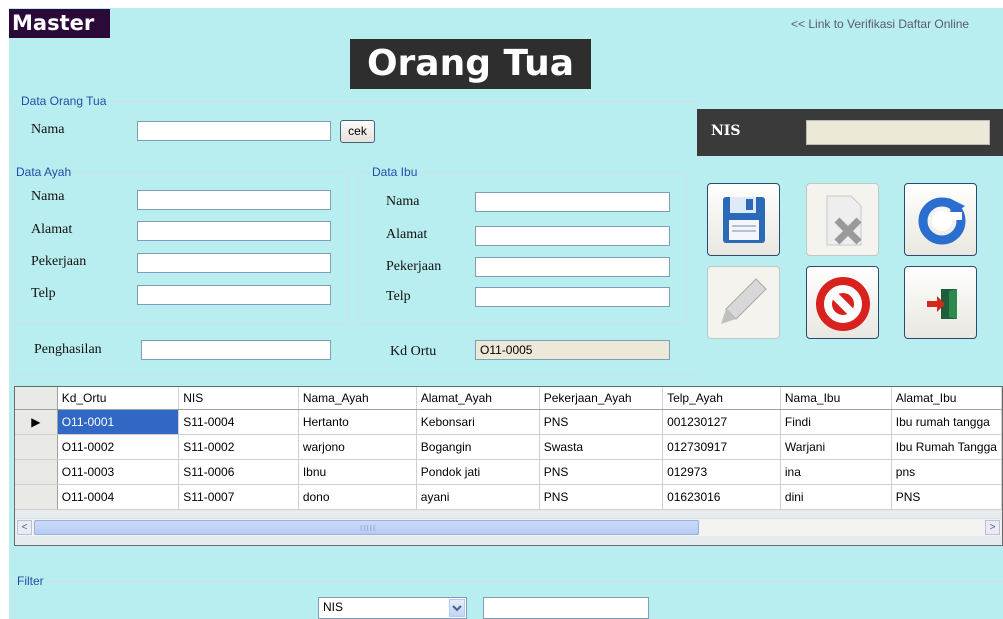 The image size is (1003, 619). What do you see at coordinates (238, 422) in the screenshot?
I see `table-cell: S11-0004` at bounding box center [238, 422].